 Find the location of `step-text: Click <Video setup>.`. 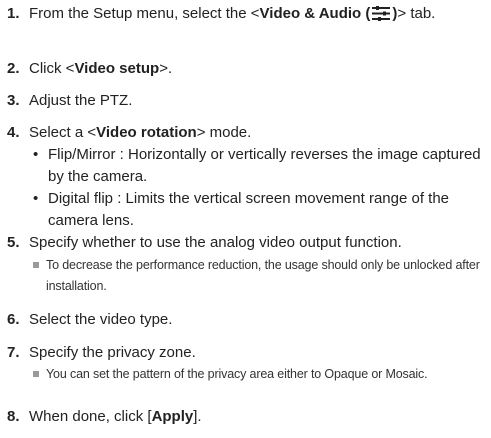

step-text: Click <Video setup>. is located at coordinates (101, 68).